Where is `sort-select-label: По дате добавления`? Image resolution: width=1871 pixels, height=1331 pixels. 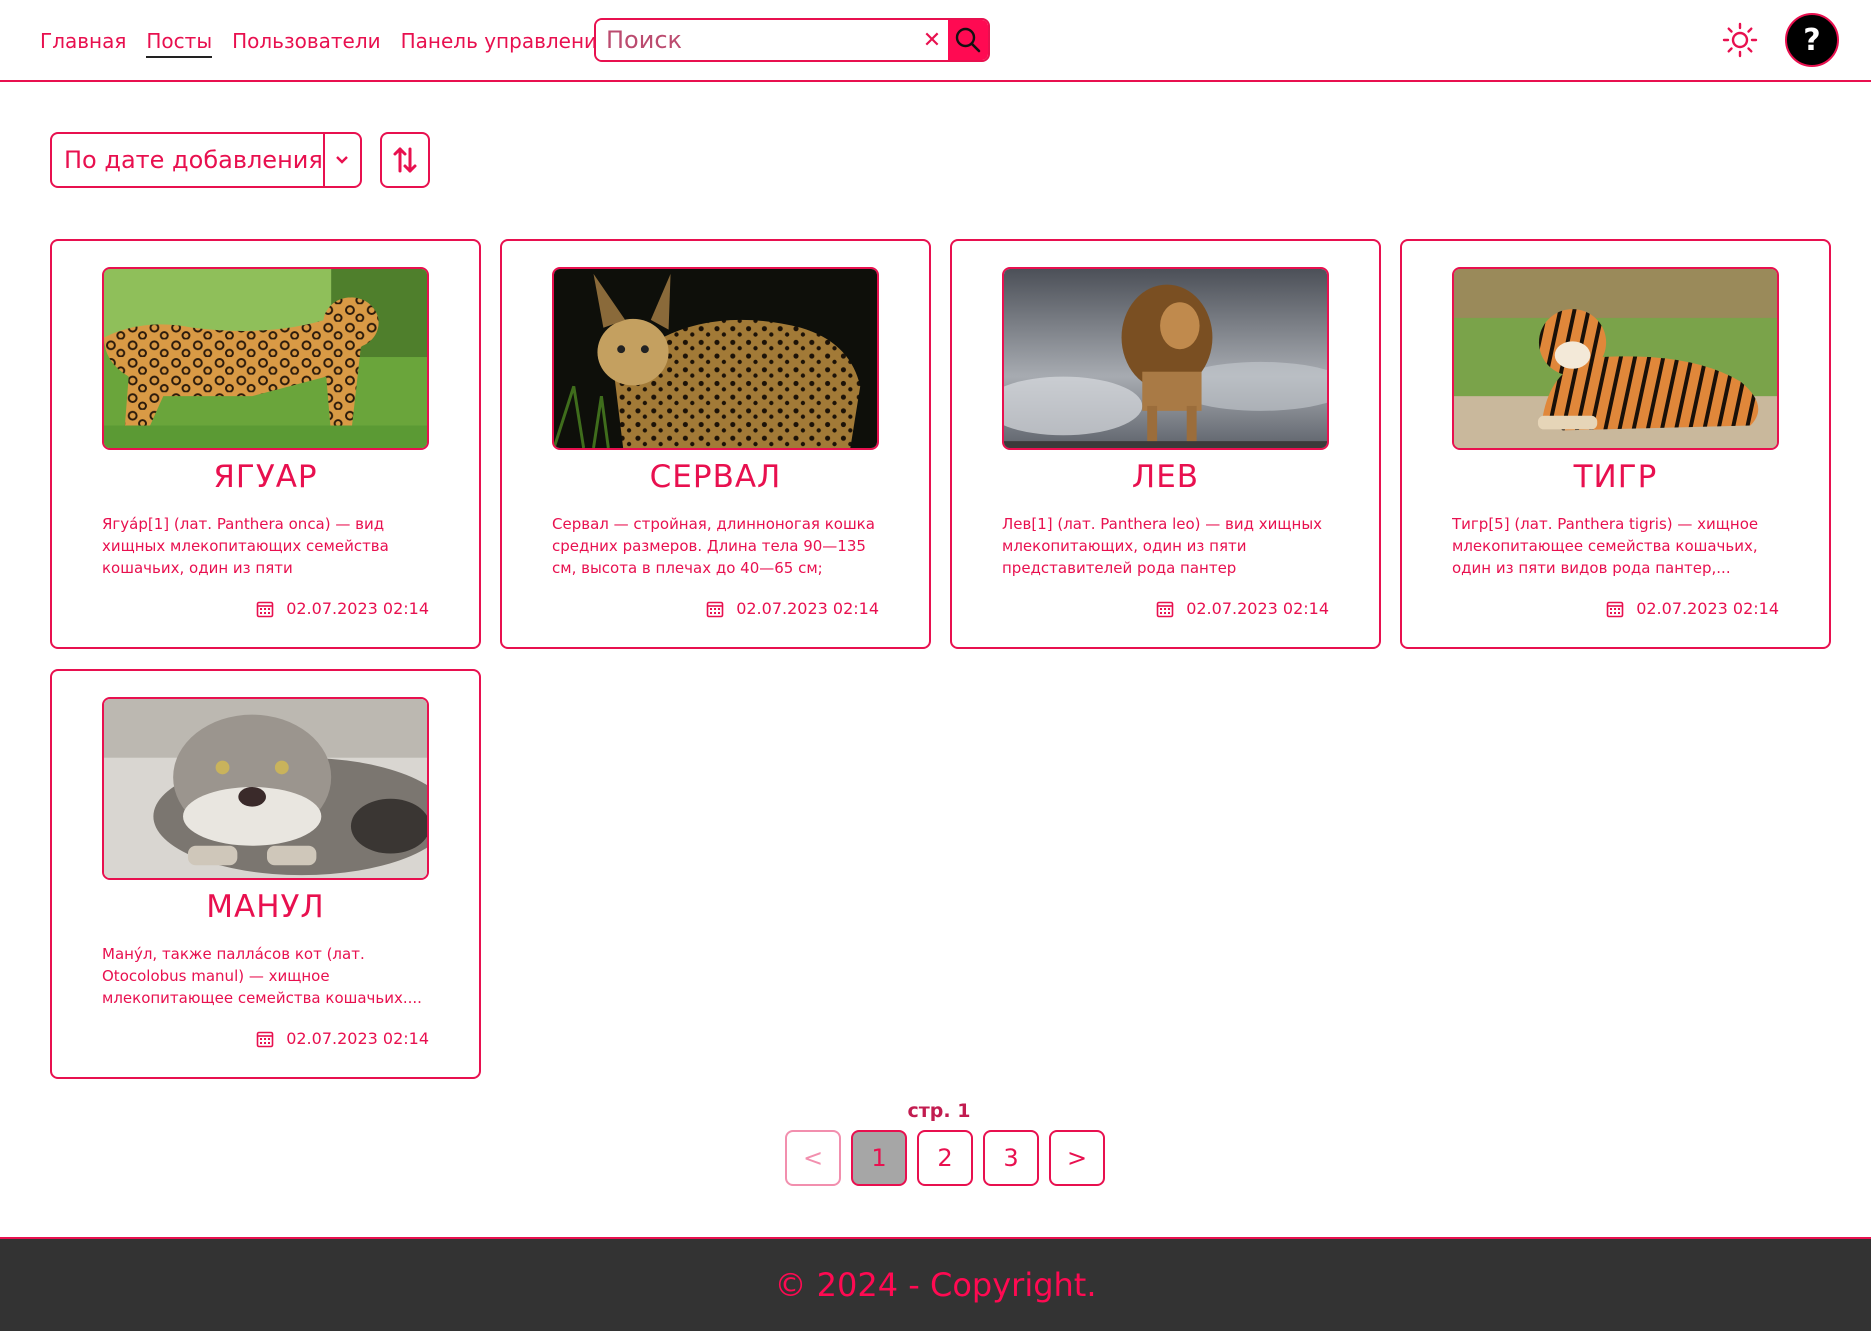
sort-select-label: По дате добавления is located at coordinates (193, 160).